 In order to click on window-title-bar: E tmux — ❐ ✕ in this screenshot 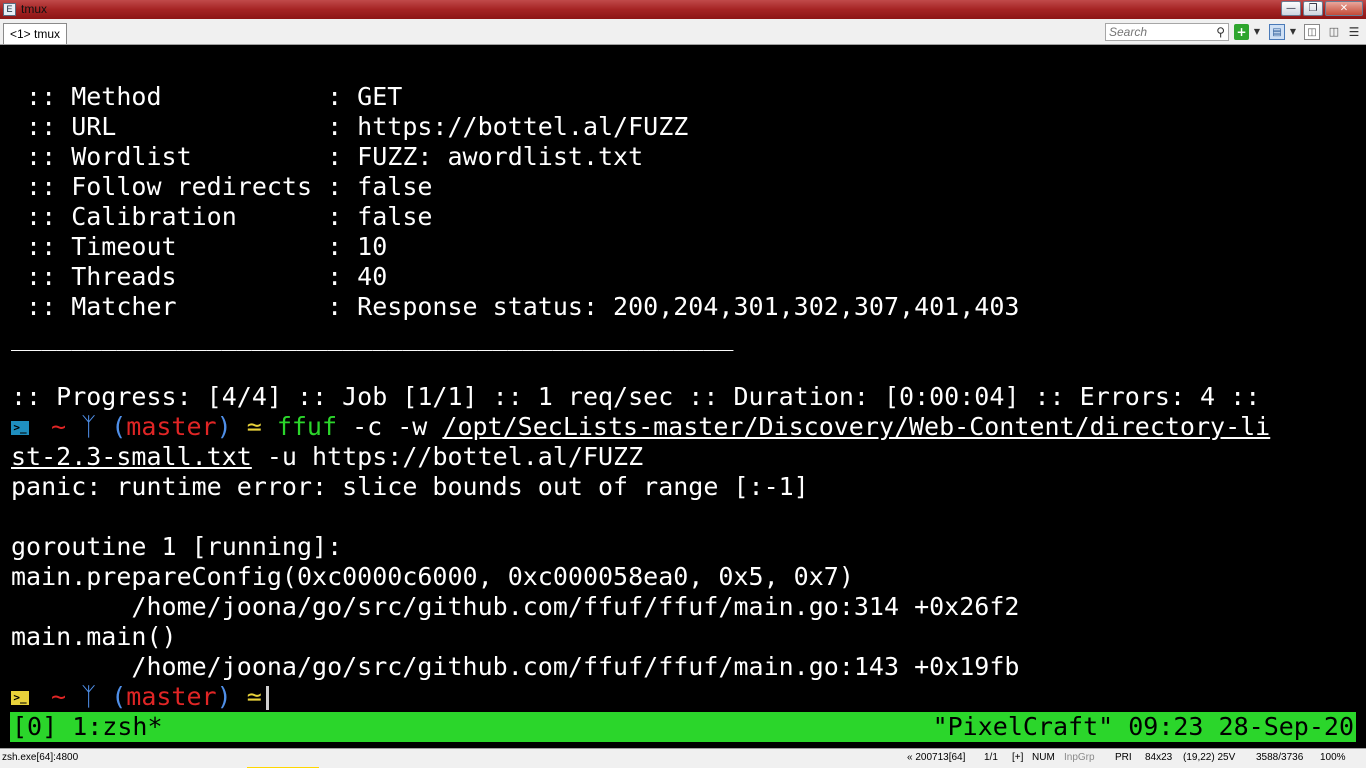, I will do `click(683, 9)`.